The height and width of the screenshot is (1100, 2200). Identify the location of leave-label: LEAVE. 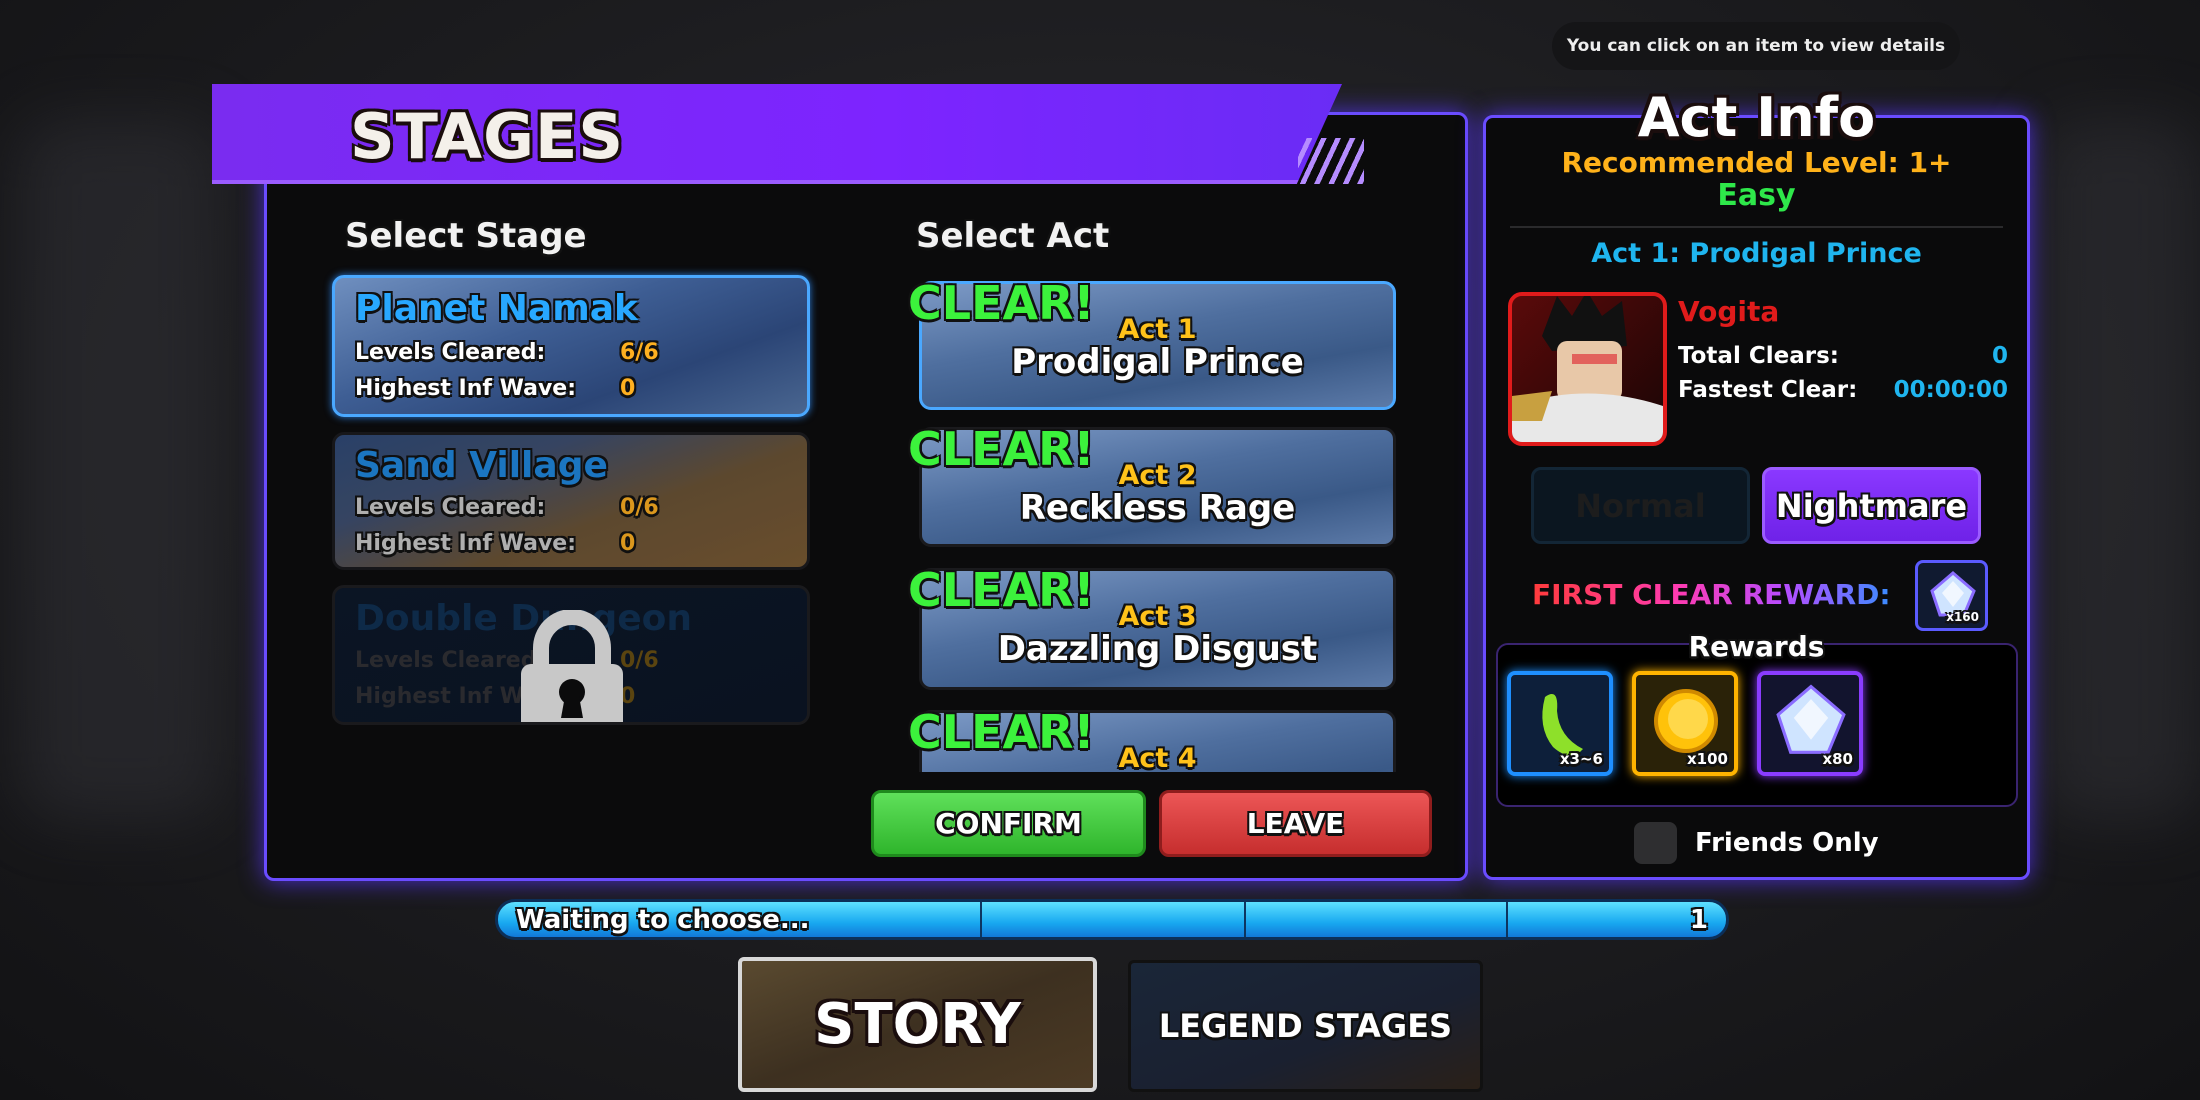
(1295, 823).